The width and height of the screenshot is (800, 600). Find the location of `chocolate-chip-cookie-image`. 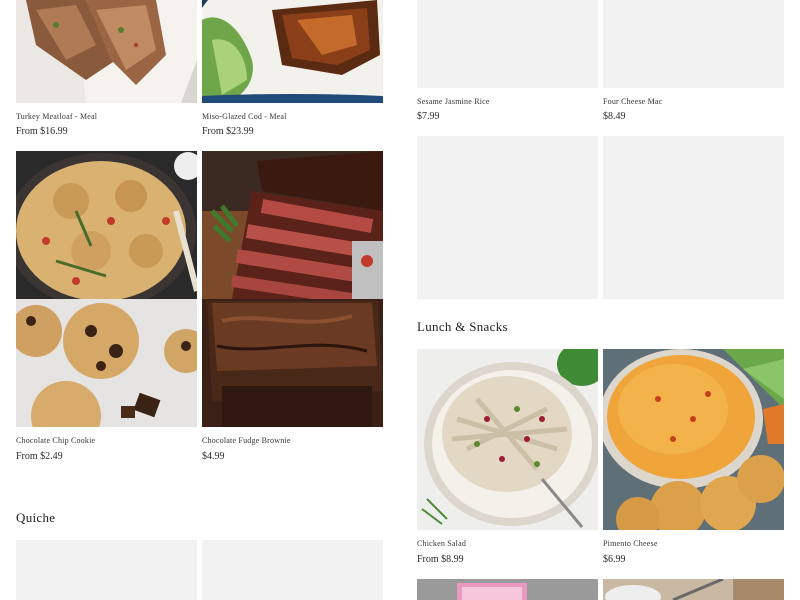

chocolate-chip-cookie-image is located at coordinates (106, 289).